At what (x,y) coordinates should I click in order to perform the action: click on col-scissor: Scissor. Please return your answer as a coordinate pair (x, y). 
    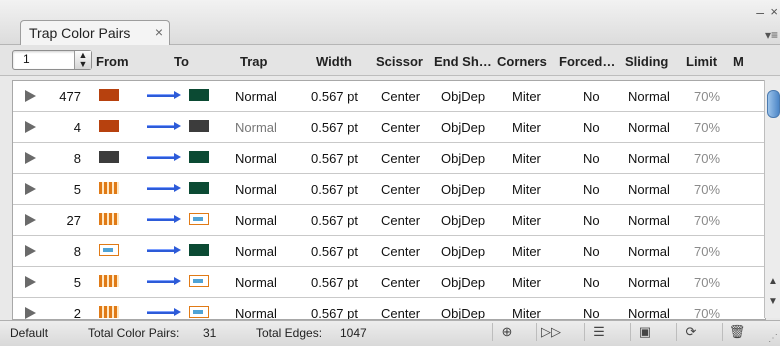
    Looking at the image, I should click on (399, 61).